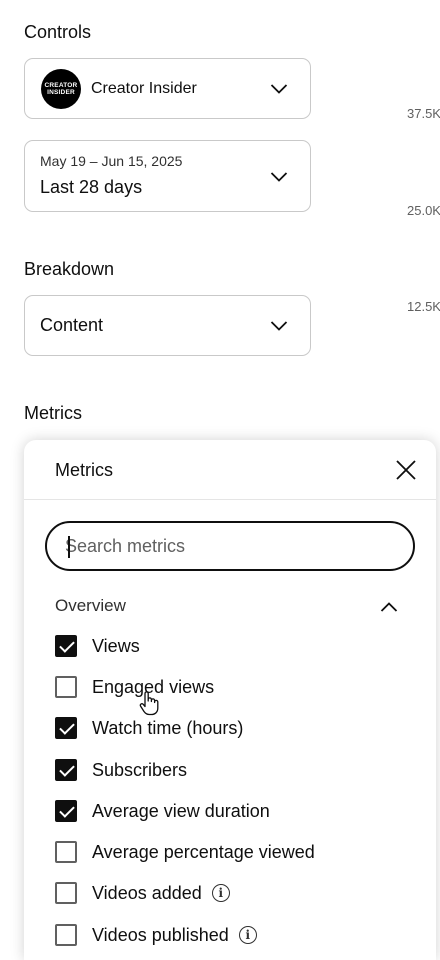  Describe the element at coordinates (61, 92) in the screenshot. I see `logo-text-line-2: INSIDER` at that location.